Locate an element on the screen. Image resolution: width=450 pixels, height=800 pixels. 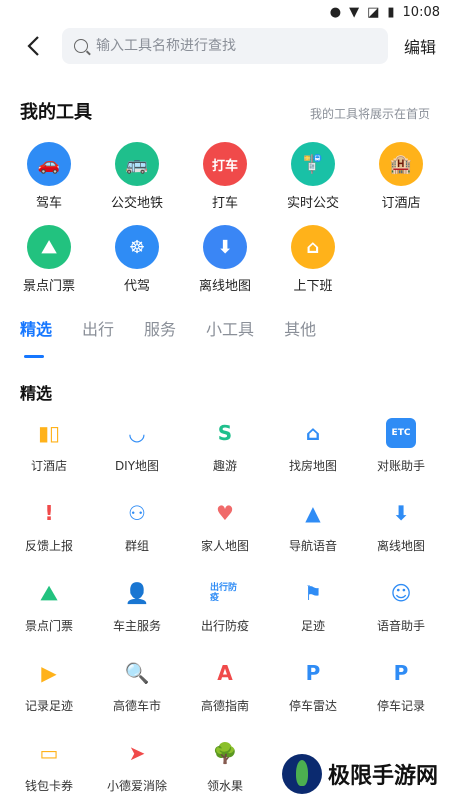
featured-label: 群组 is located at coordinates (136, 546).